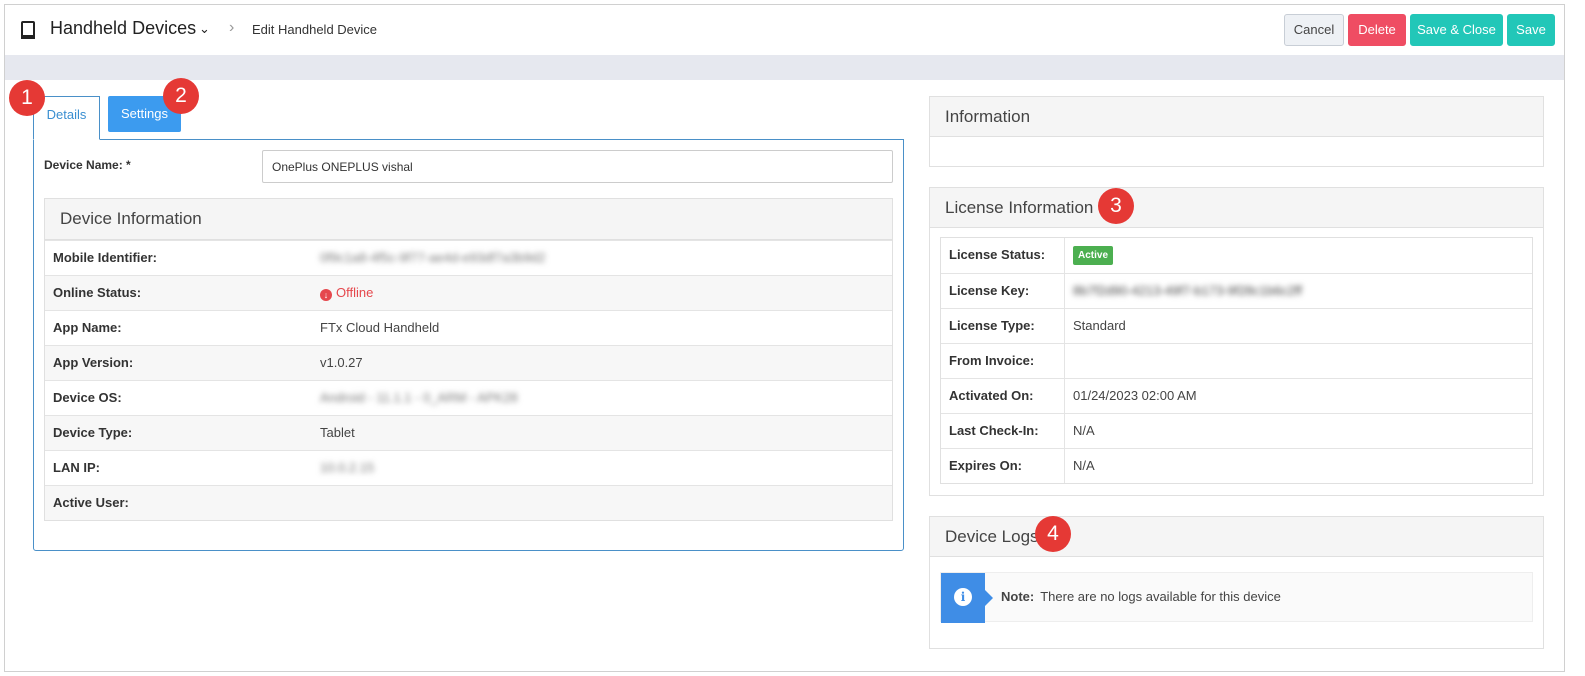 This screenshot has height=676, width=1585. Describe the element at coordinates (1053, 534) in the screenshot. I see `callout-badge-4: 4` at that location.